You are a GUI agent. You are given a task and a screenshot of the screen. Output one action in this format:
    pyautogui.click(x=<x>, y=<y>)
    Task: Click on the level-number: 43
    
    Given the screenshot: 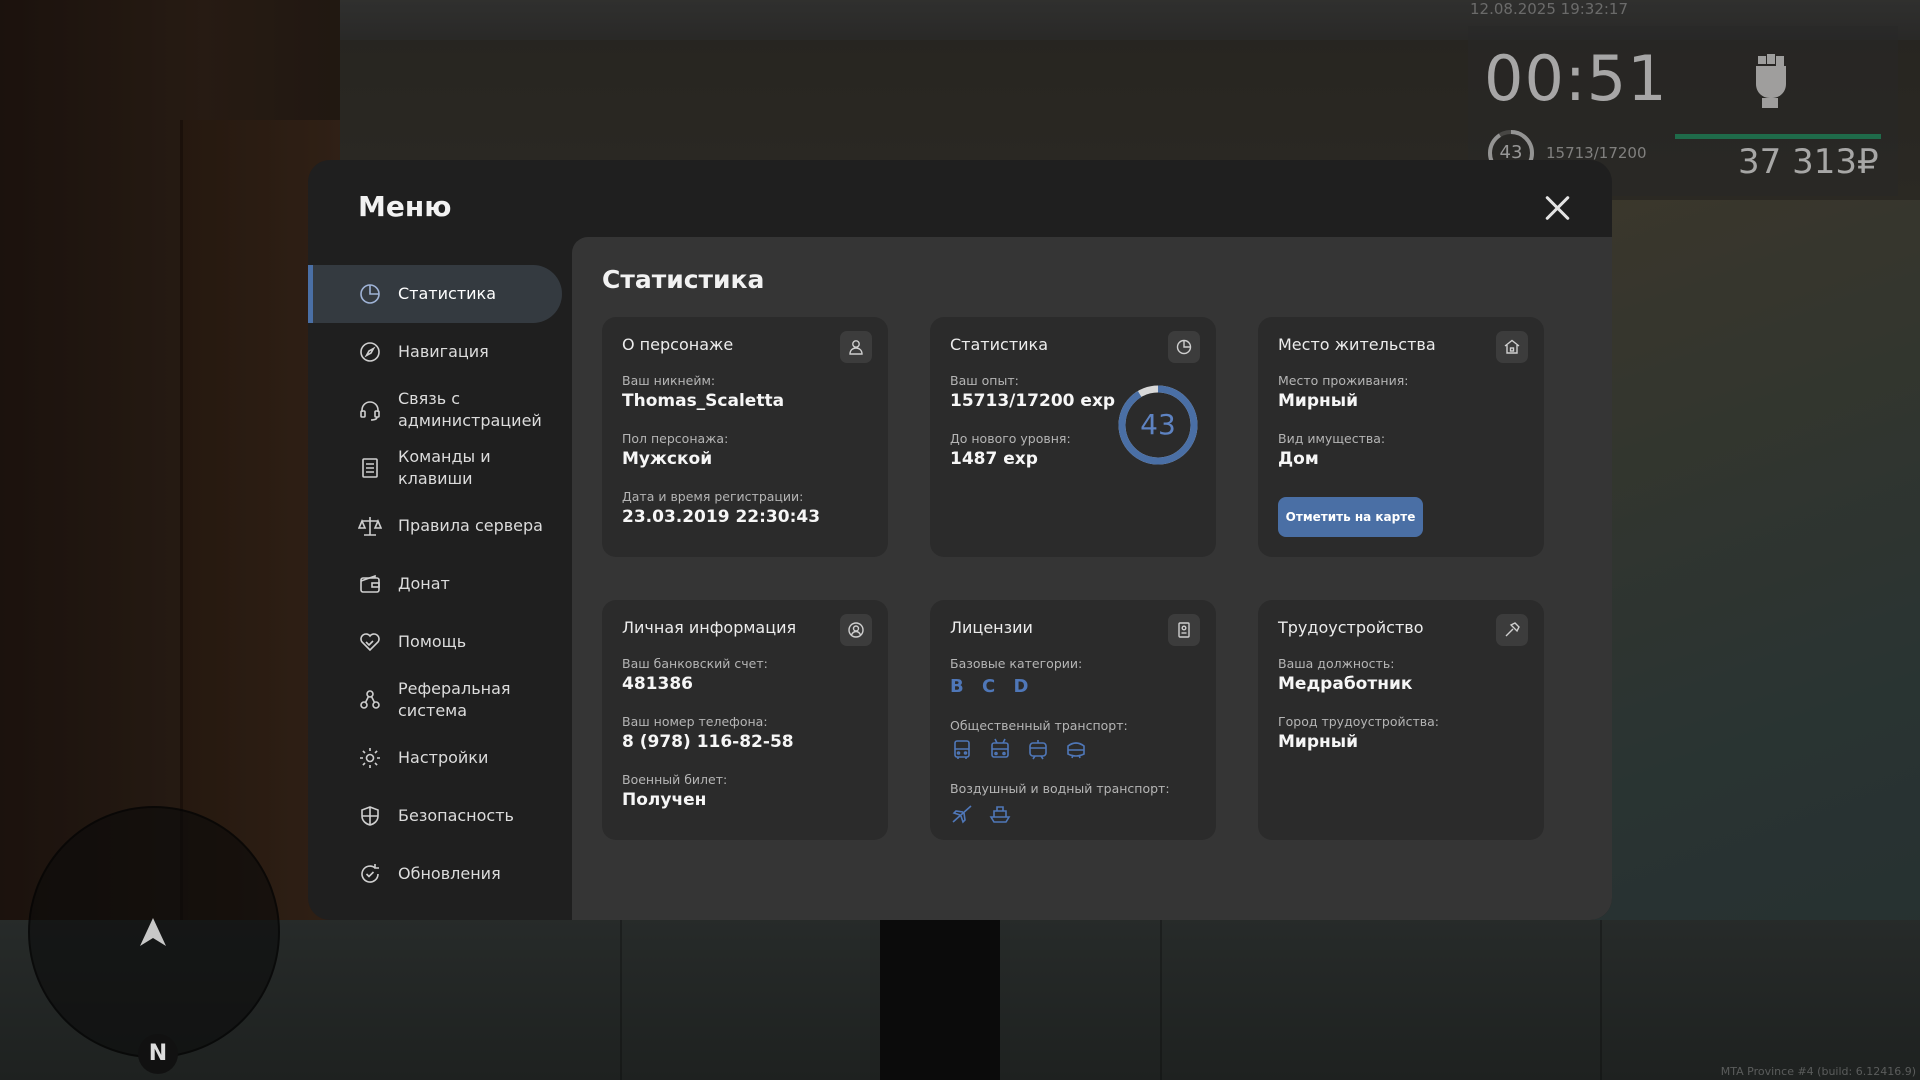 What is the action you would take?
    pyautogui.click(x=1158, y=424)
    